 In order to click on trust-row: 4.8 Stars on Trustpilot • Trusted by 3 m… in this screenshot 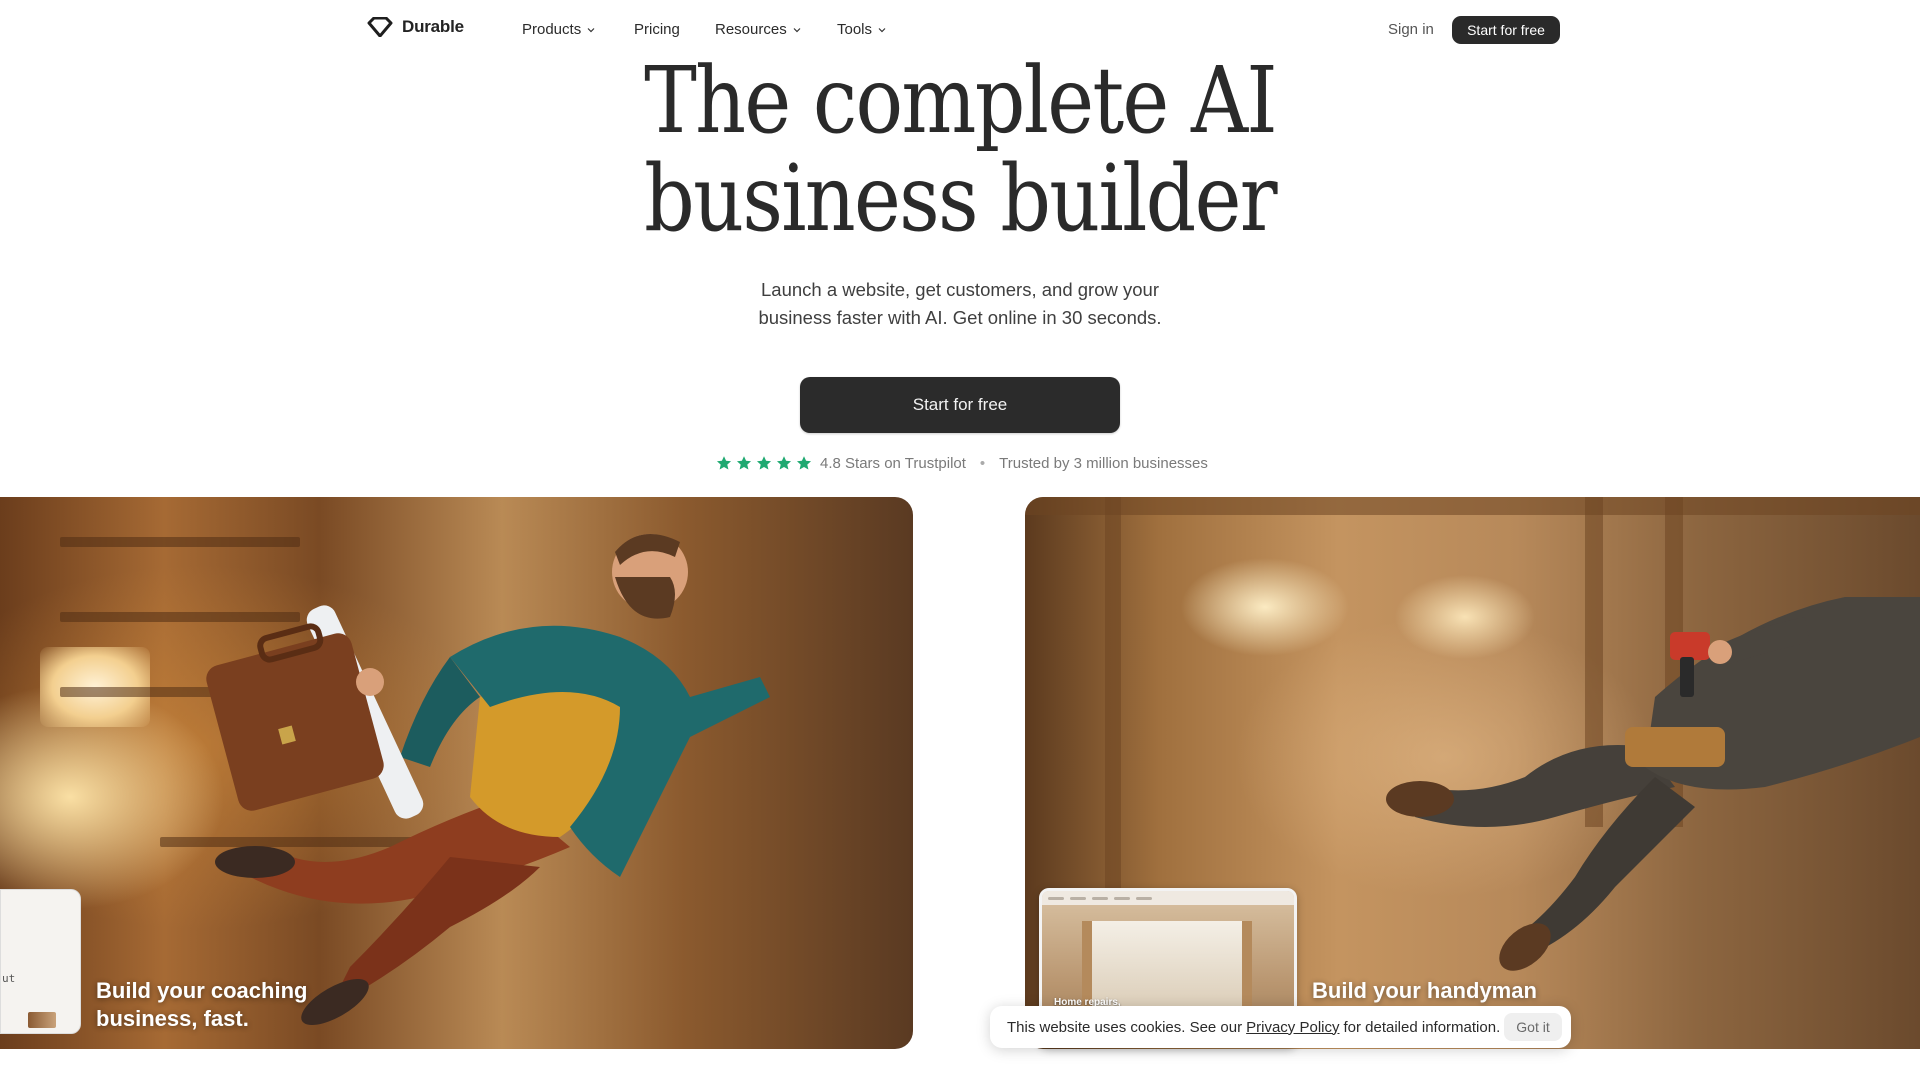, I will do `click(962, 463)`.